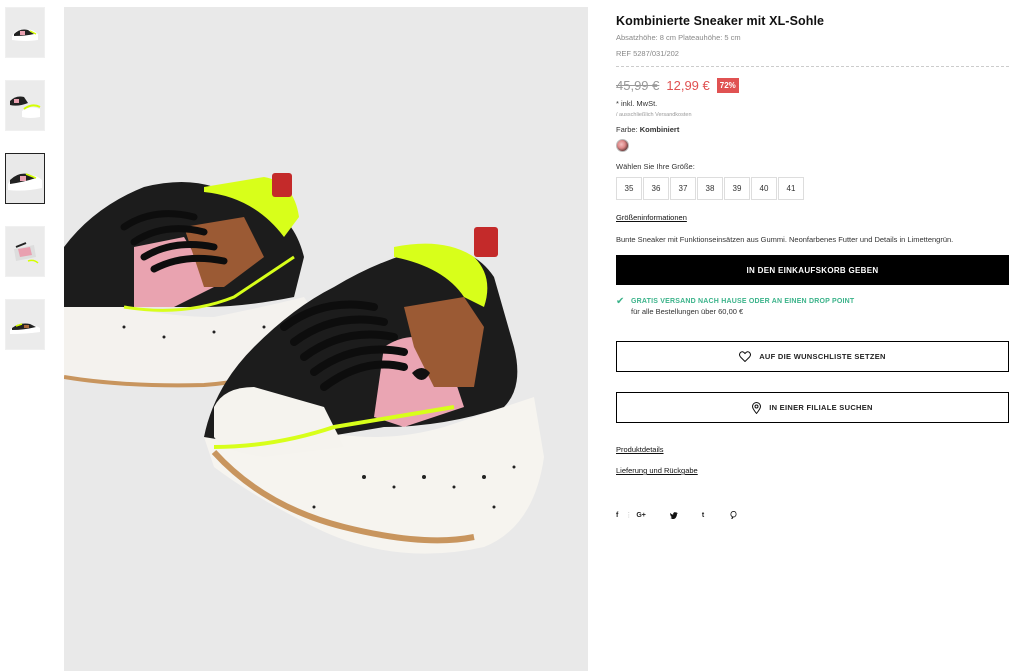 The width and height of the screenshot is (1015, 671). What do you see at coordinates (745, 356) in the screenshot?
I see `heart-icon` at bounding box center [745, 356].